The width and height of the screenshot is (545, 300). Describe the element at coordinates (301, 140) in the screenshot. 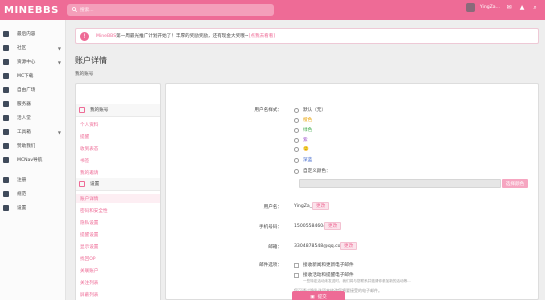

I see `radio-purple: 紫` at that location.